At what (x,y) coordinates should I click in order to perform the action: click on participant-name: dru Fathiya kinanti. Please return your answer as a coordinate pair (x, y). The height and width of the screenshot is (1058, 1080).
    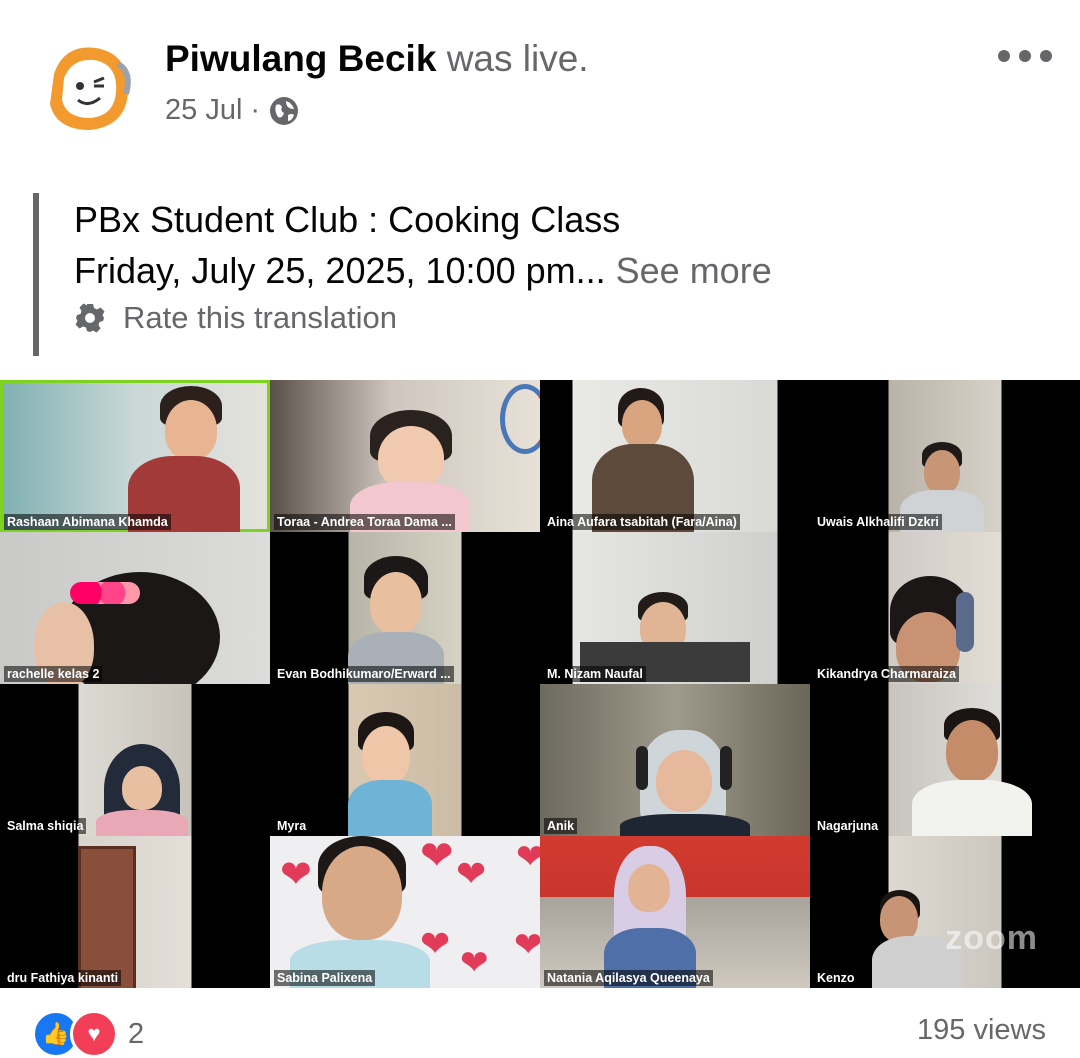
    Looking at the image, I should click on (63, 978).